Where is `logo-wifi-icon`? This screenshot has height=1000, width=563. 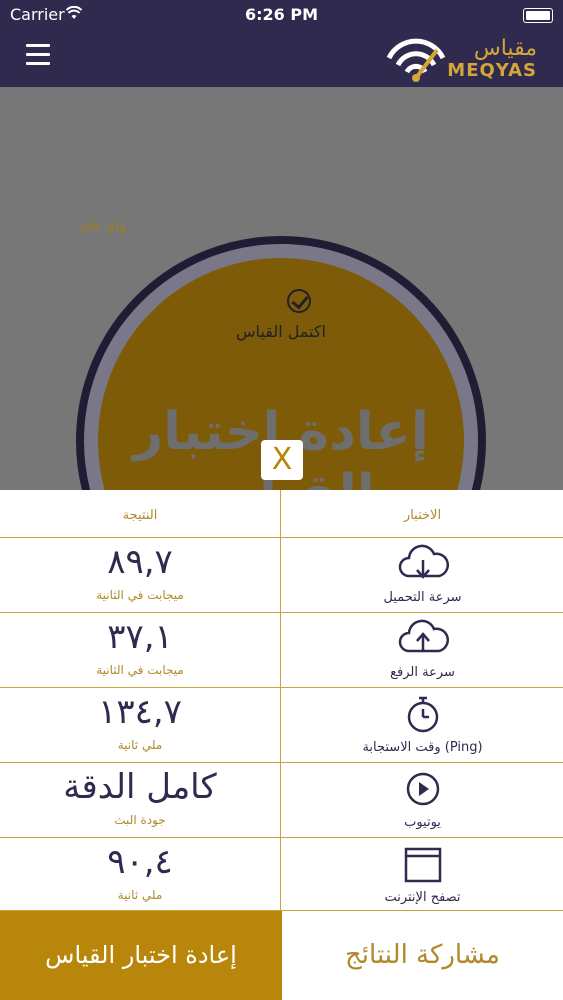
logo-wifi-icon is located at coordinates (416, 60).